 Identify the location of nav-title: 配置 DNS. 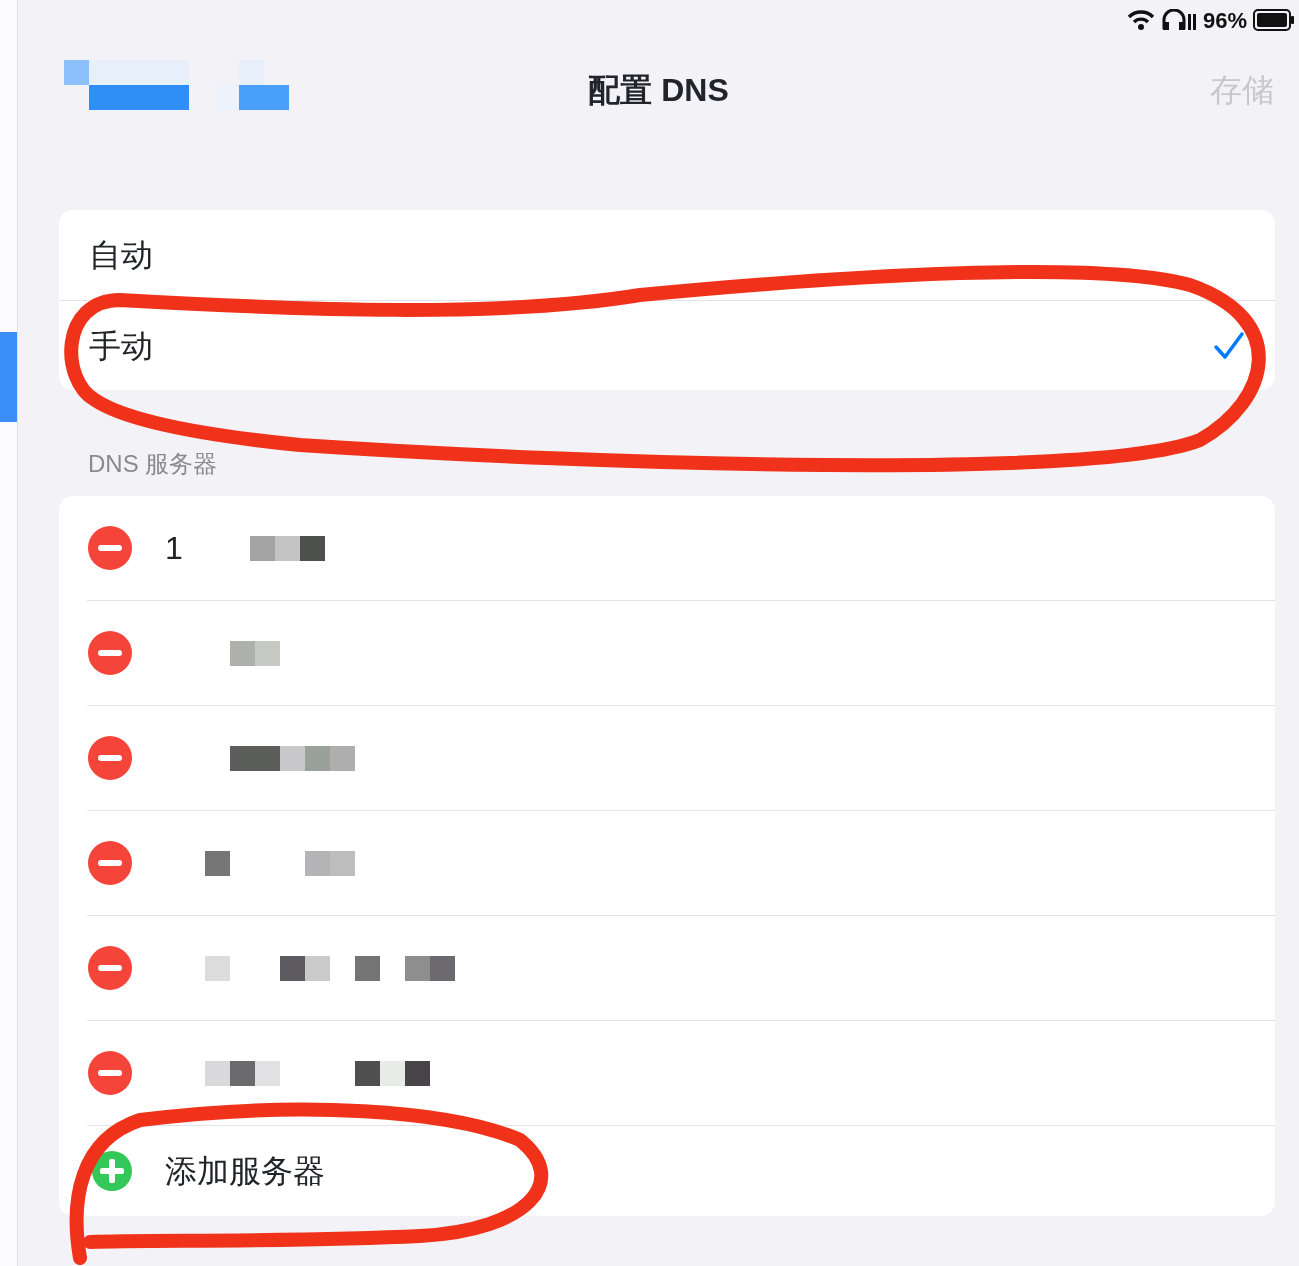
(658, 90).